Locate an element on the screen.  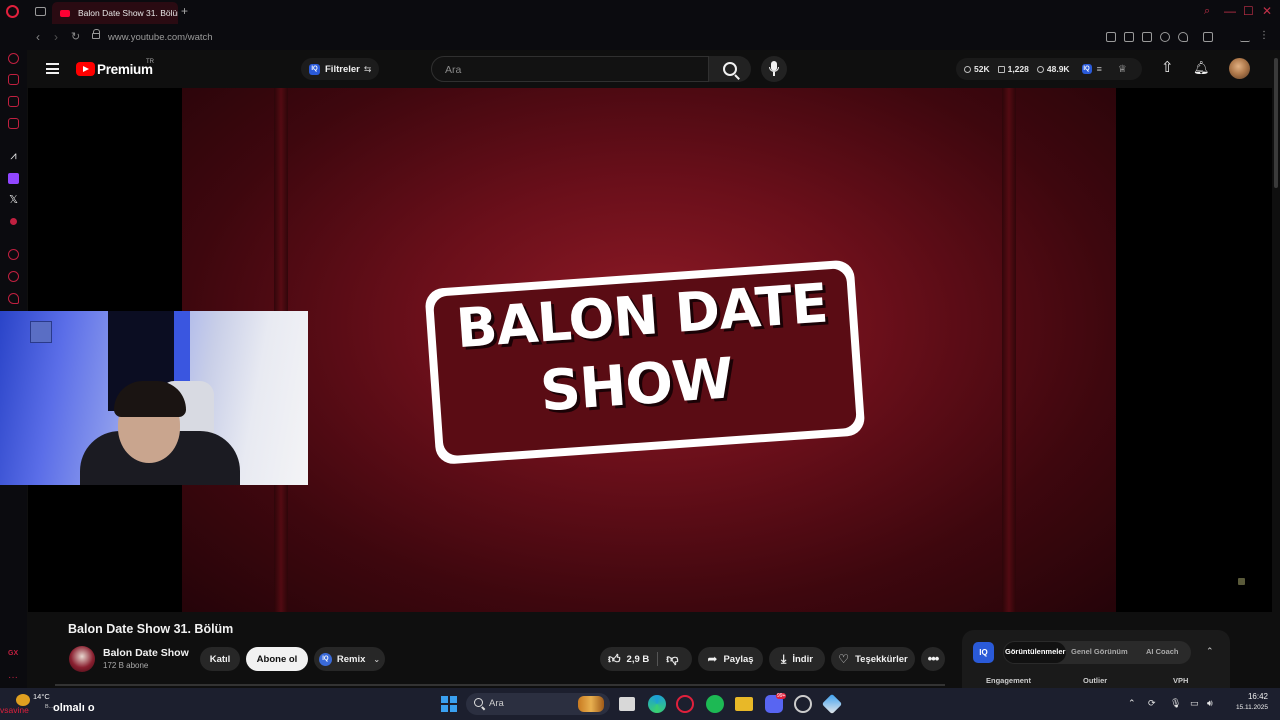
filters-button: IQ Filtreler ⇆ is located at coordinates (340, 69).